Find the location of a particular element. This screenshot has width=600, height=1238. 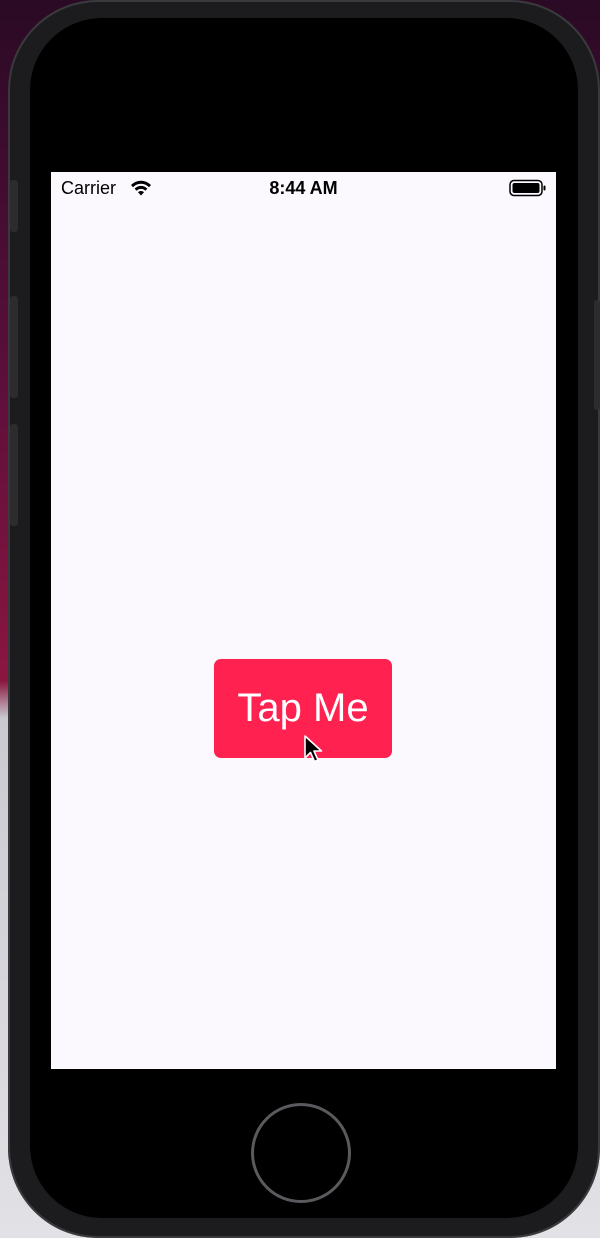

status-bar: Carrier 8:44 AM is located at coordinates (303, 188).